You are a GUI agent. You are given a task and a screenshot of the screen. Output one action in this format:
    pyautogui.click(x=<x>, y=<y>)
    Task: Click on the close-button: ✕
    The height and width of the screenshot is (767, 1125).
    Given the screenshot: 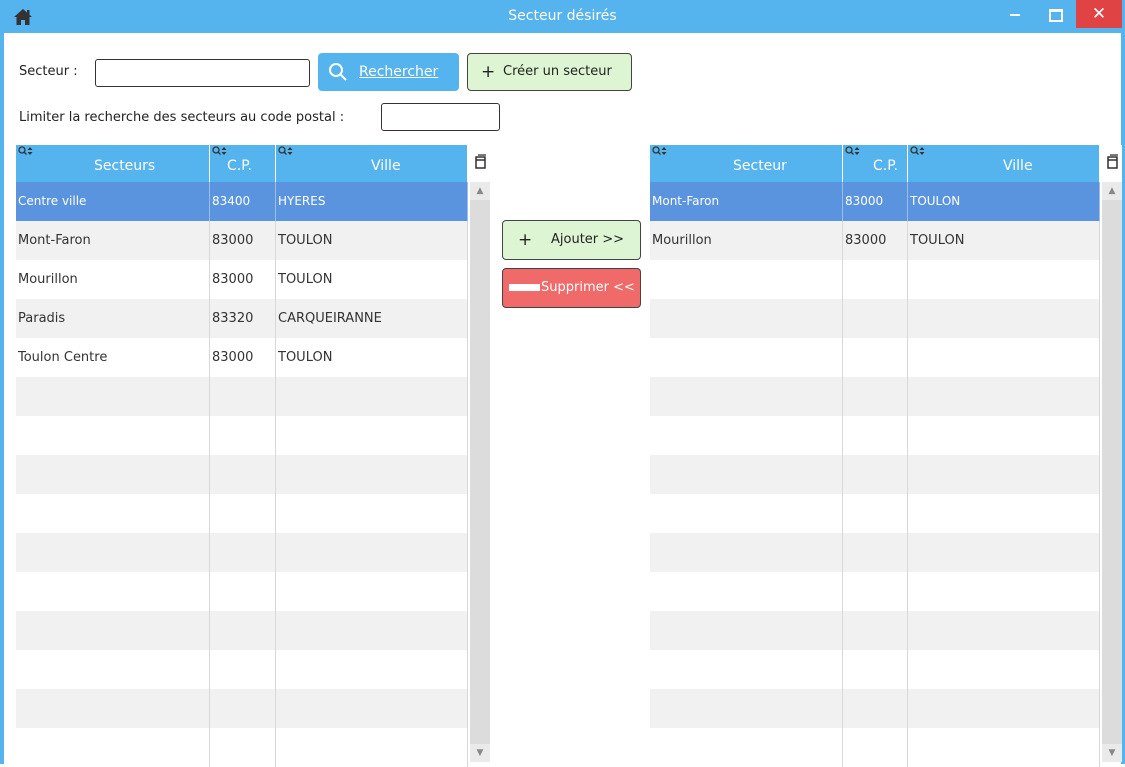 What is the action you would take?
    pyautogui.click(x=1099, y=14)
    